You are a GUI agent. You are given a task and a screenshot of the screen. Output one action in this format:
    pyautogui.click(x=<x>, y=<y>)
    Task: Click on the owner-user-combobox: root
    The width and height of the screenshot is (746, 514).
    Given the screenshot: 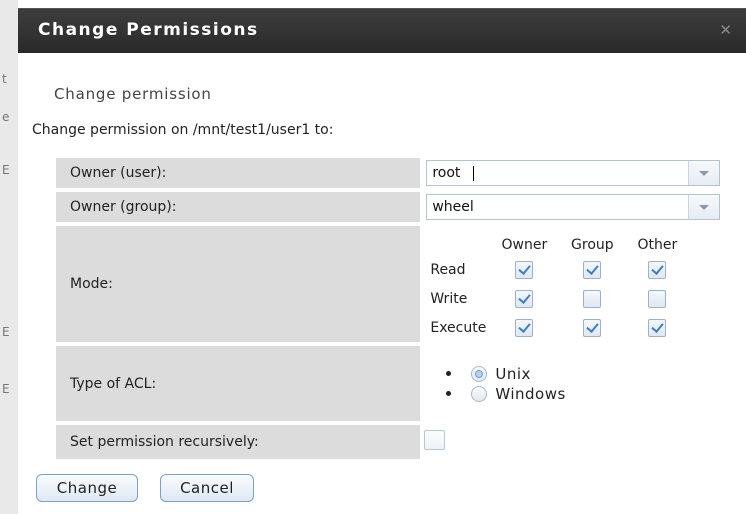 What is the action you would take?
    pyautogui.click(x=573, y=173)
    